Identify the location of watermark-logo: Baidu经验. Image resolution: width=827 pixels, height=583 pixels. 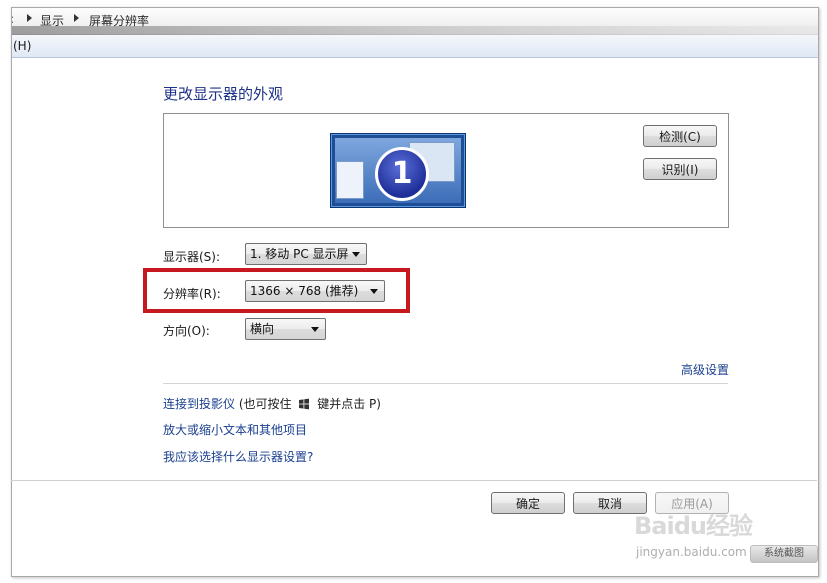
(693, 526).